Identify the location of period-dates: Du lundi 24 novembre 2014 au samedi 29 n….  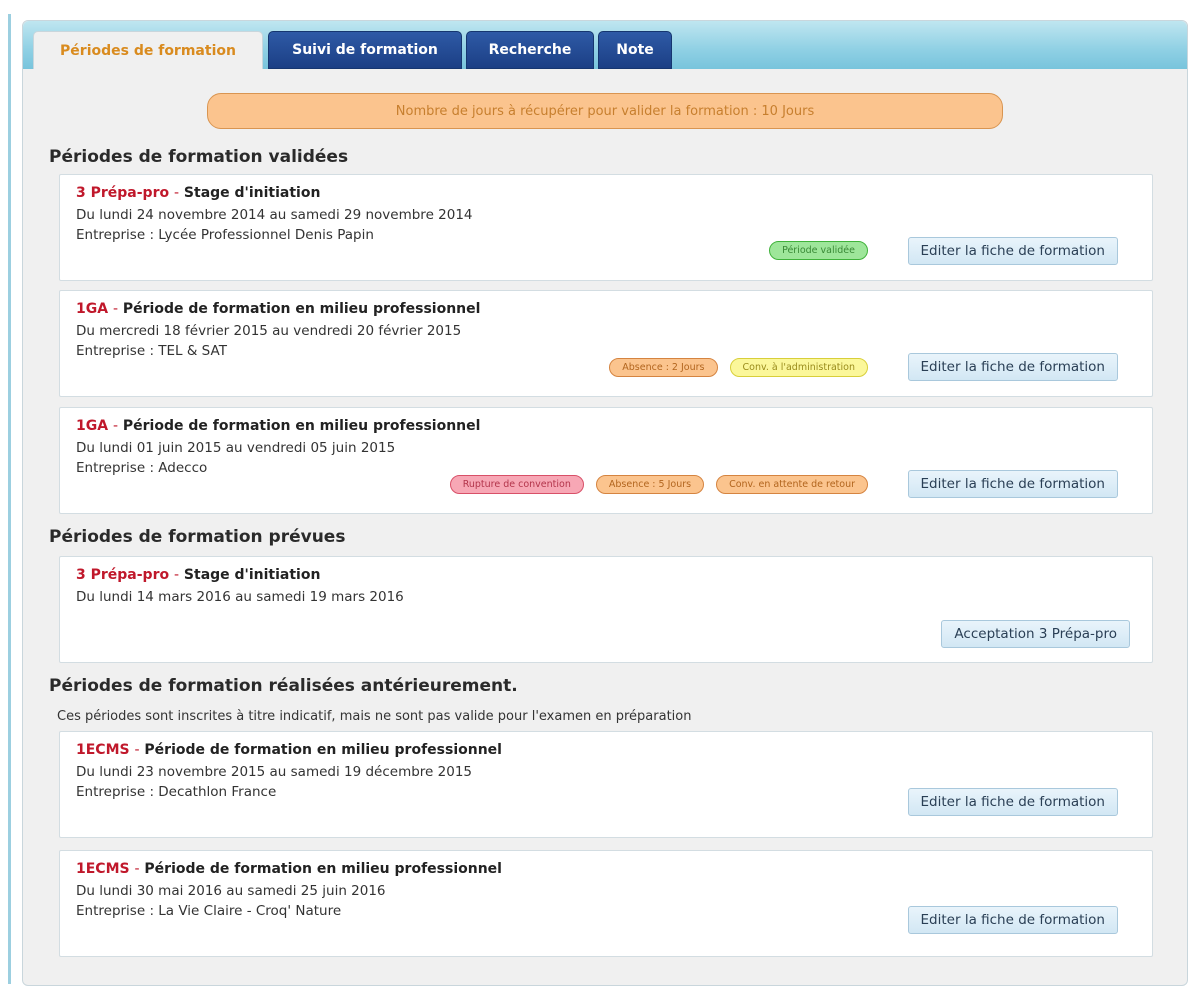
(274, 215).